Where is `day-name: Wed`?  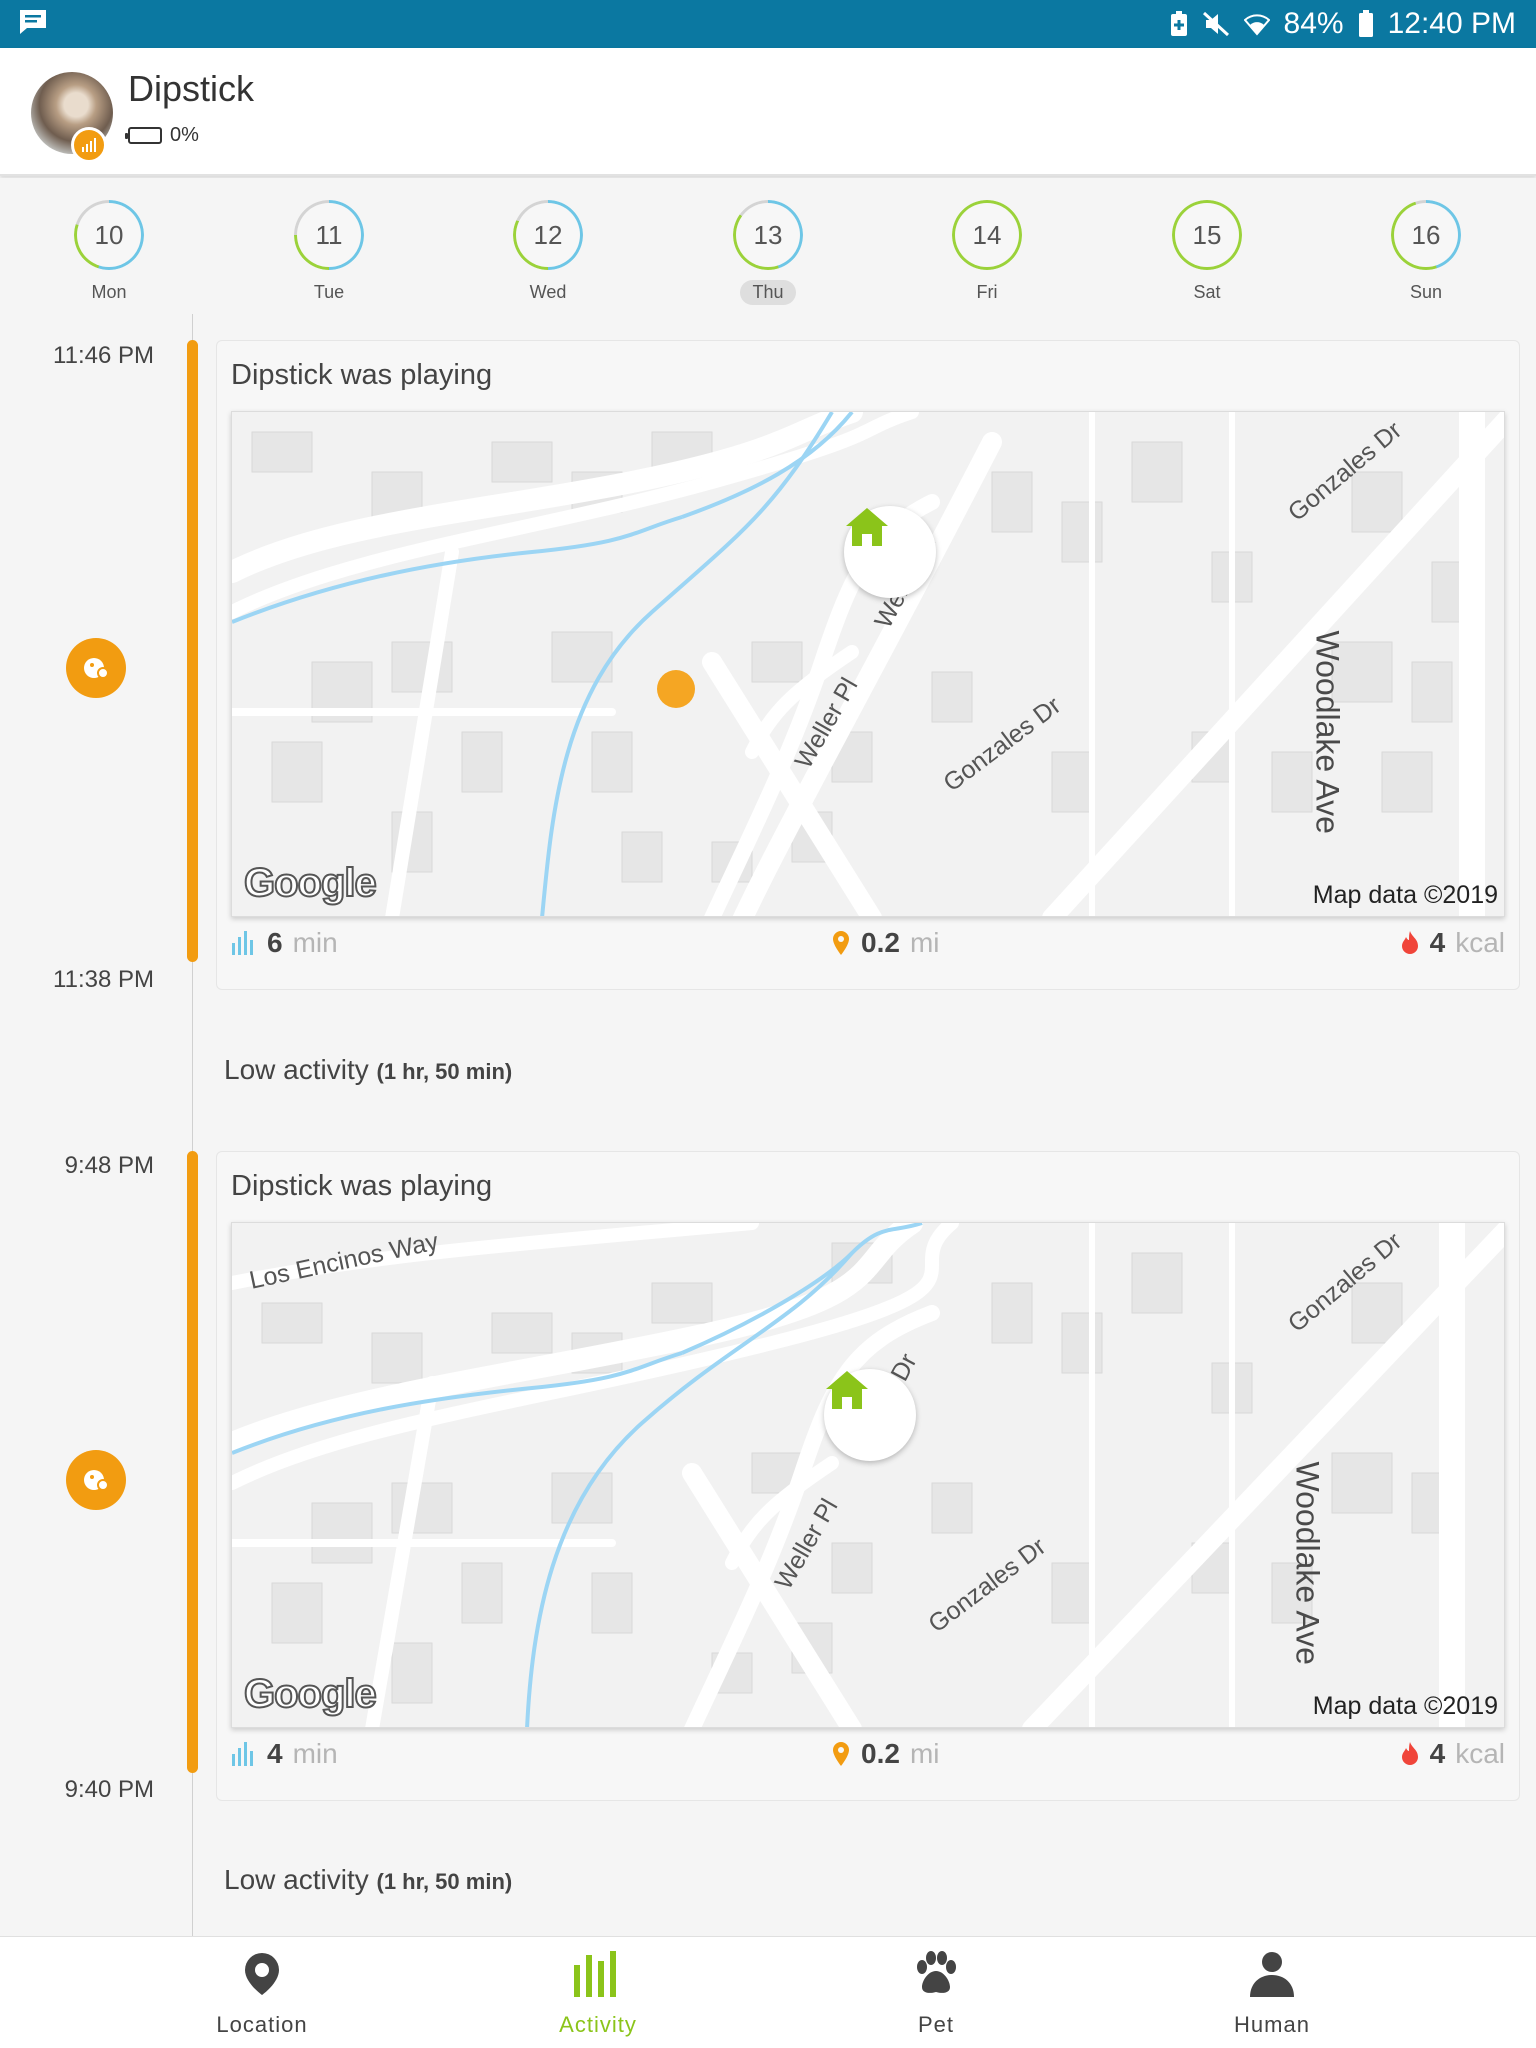
day-name: Wed is located at coordinates (548, 292).